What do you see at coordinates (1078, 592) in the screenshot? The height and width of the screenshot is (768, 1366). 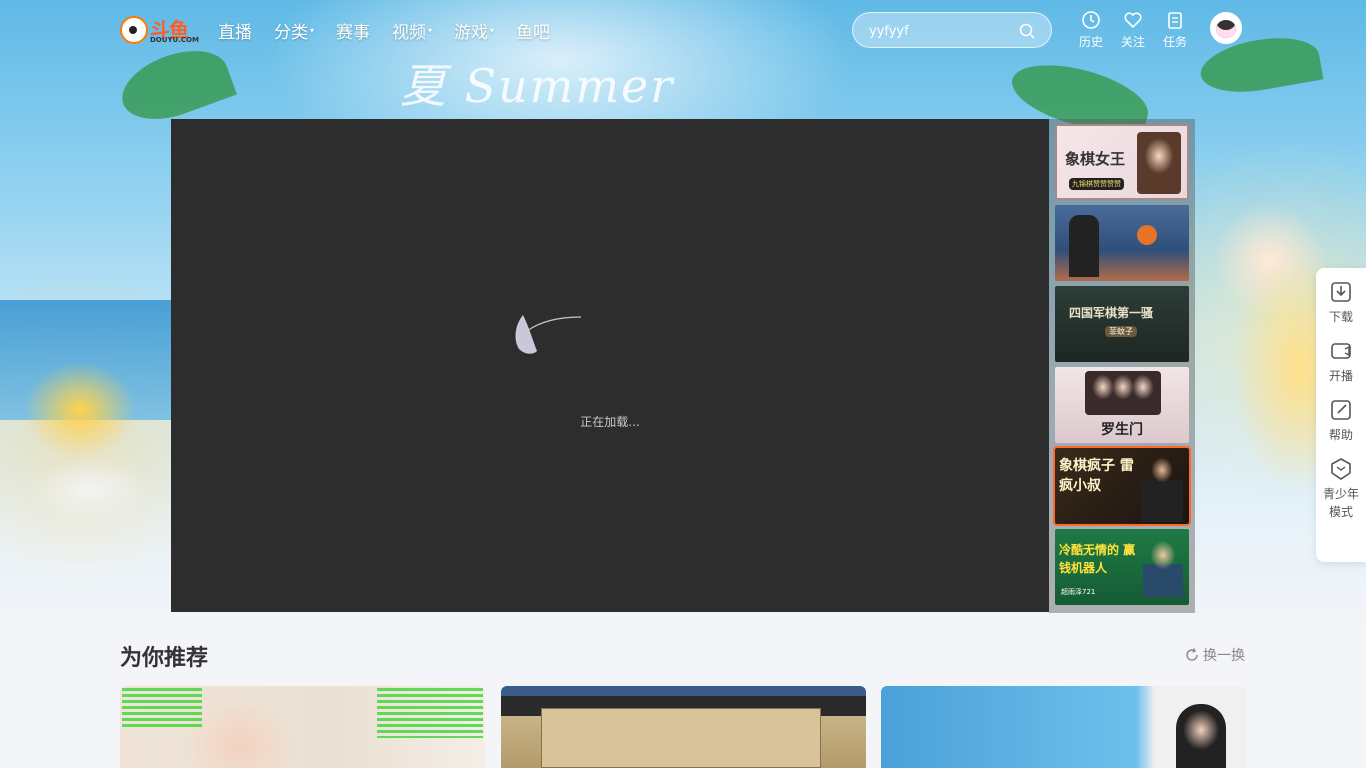 I see `thumbnail-caption: 超雨泽721` at bounding box center [1078, 592].